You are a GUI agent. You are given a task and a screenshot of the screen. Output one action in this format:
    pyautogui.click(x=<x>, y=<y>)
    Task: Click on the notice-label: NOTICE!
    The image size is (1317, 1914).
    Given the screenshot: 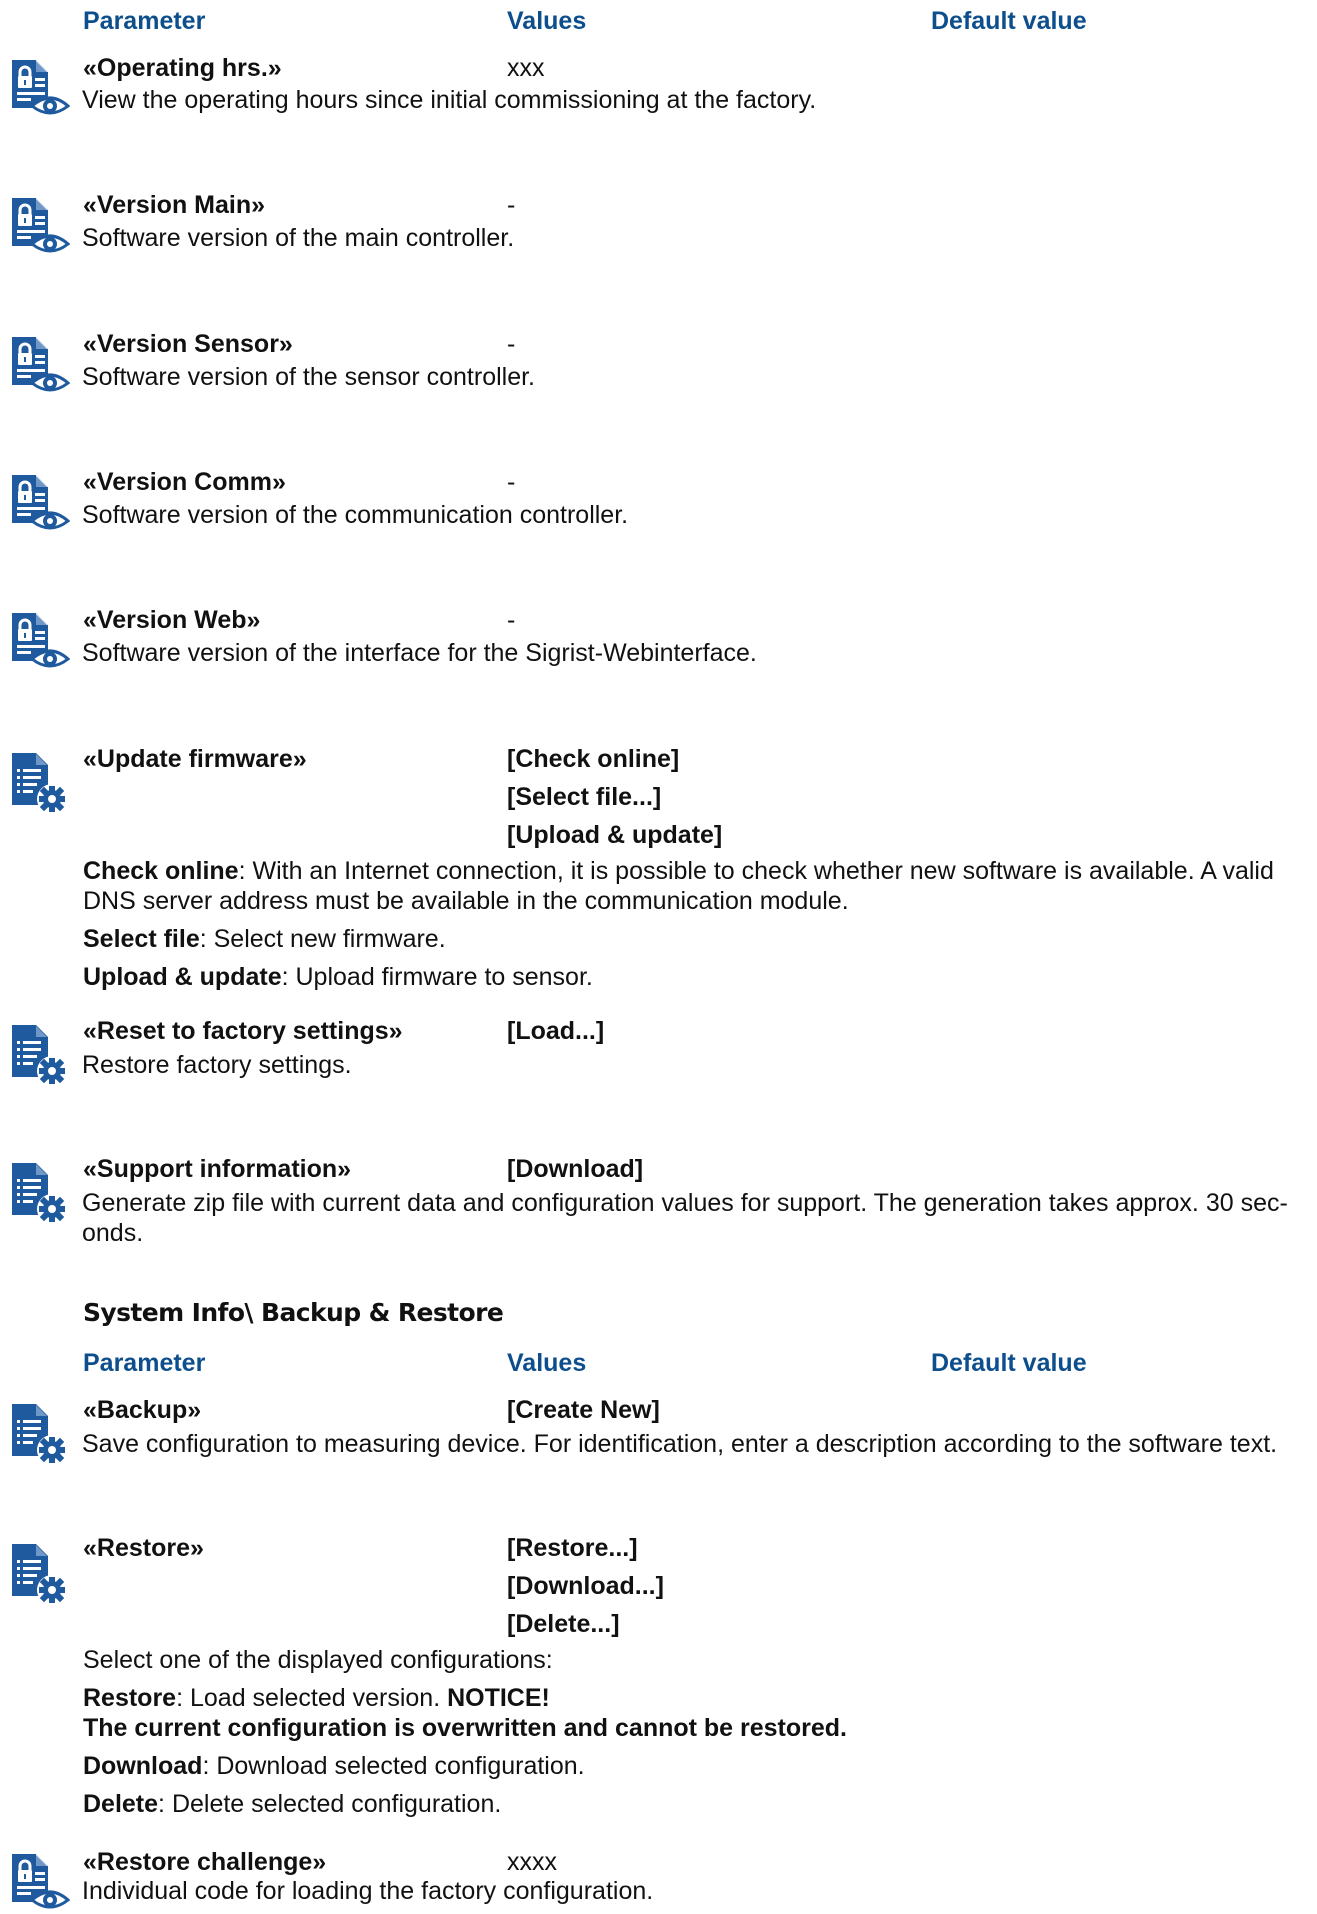 What is the action you would take?
    pyautogui.click(x=498, y=1698)
    